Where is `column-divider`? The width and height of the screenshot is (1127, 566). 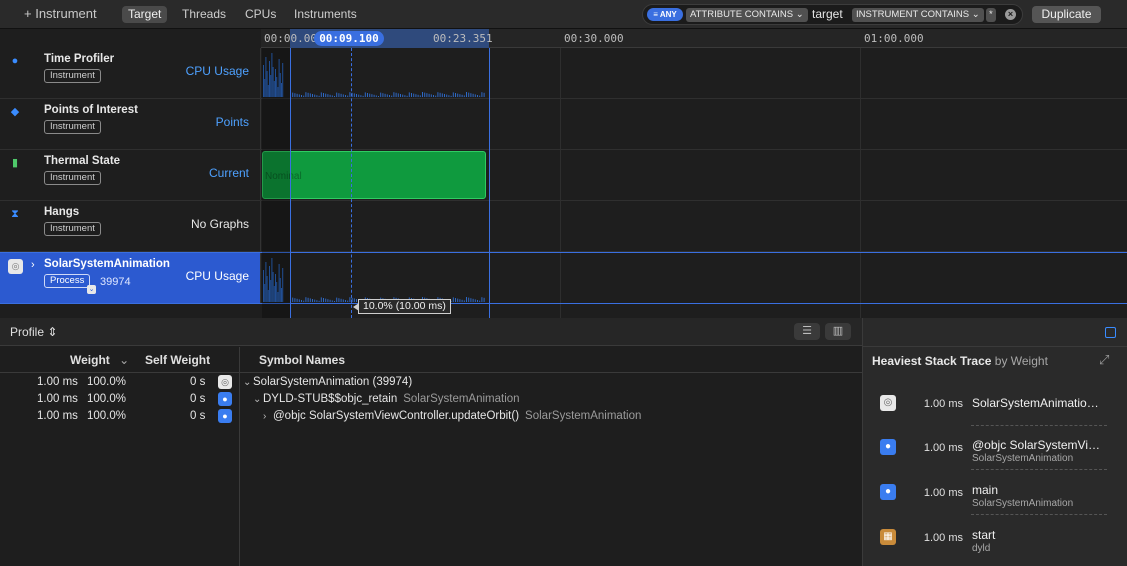 column-divider is located at coordinates (239, 456).